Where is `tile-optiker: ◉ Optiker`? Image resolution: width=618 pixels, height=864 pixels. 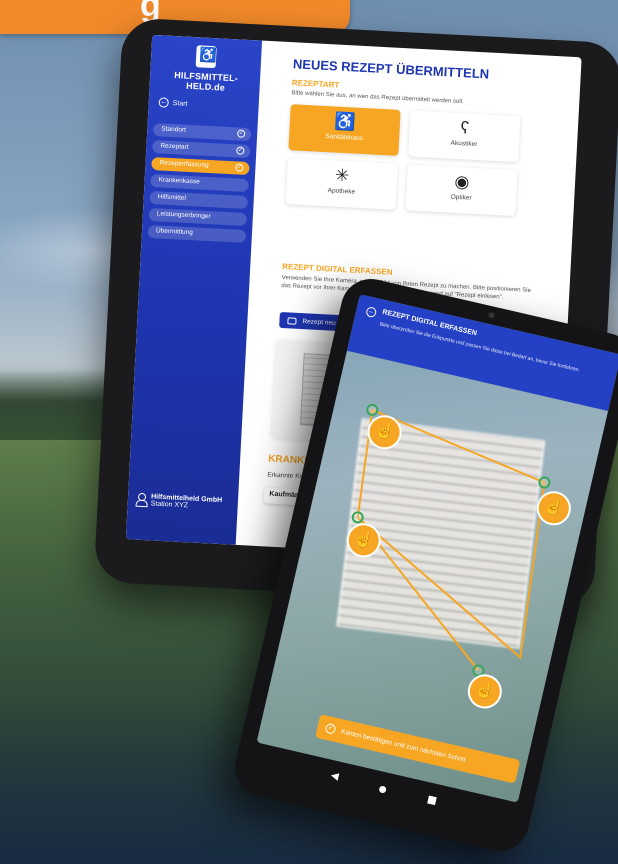 tile-optiker: ◉ Optiker is located at coordinates (461, 190).